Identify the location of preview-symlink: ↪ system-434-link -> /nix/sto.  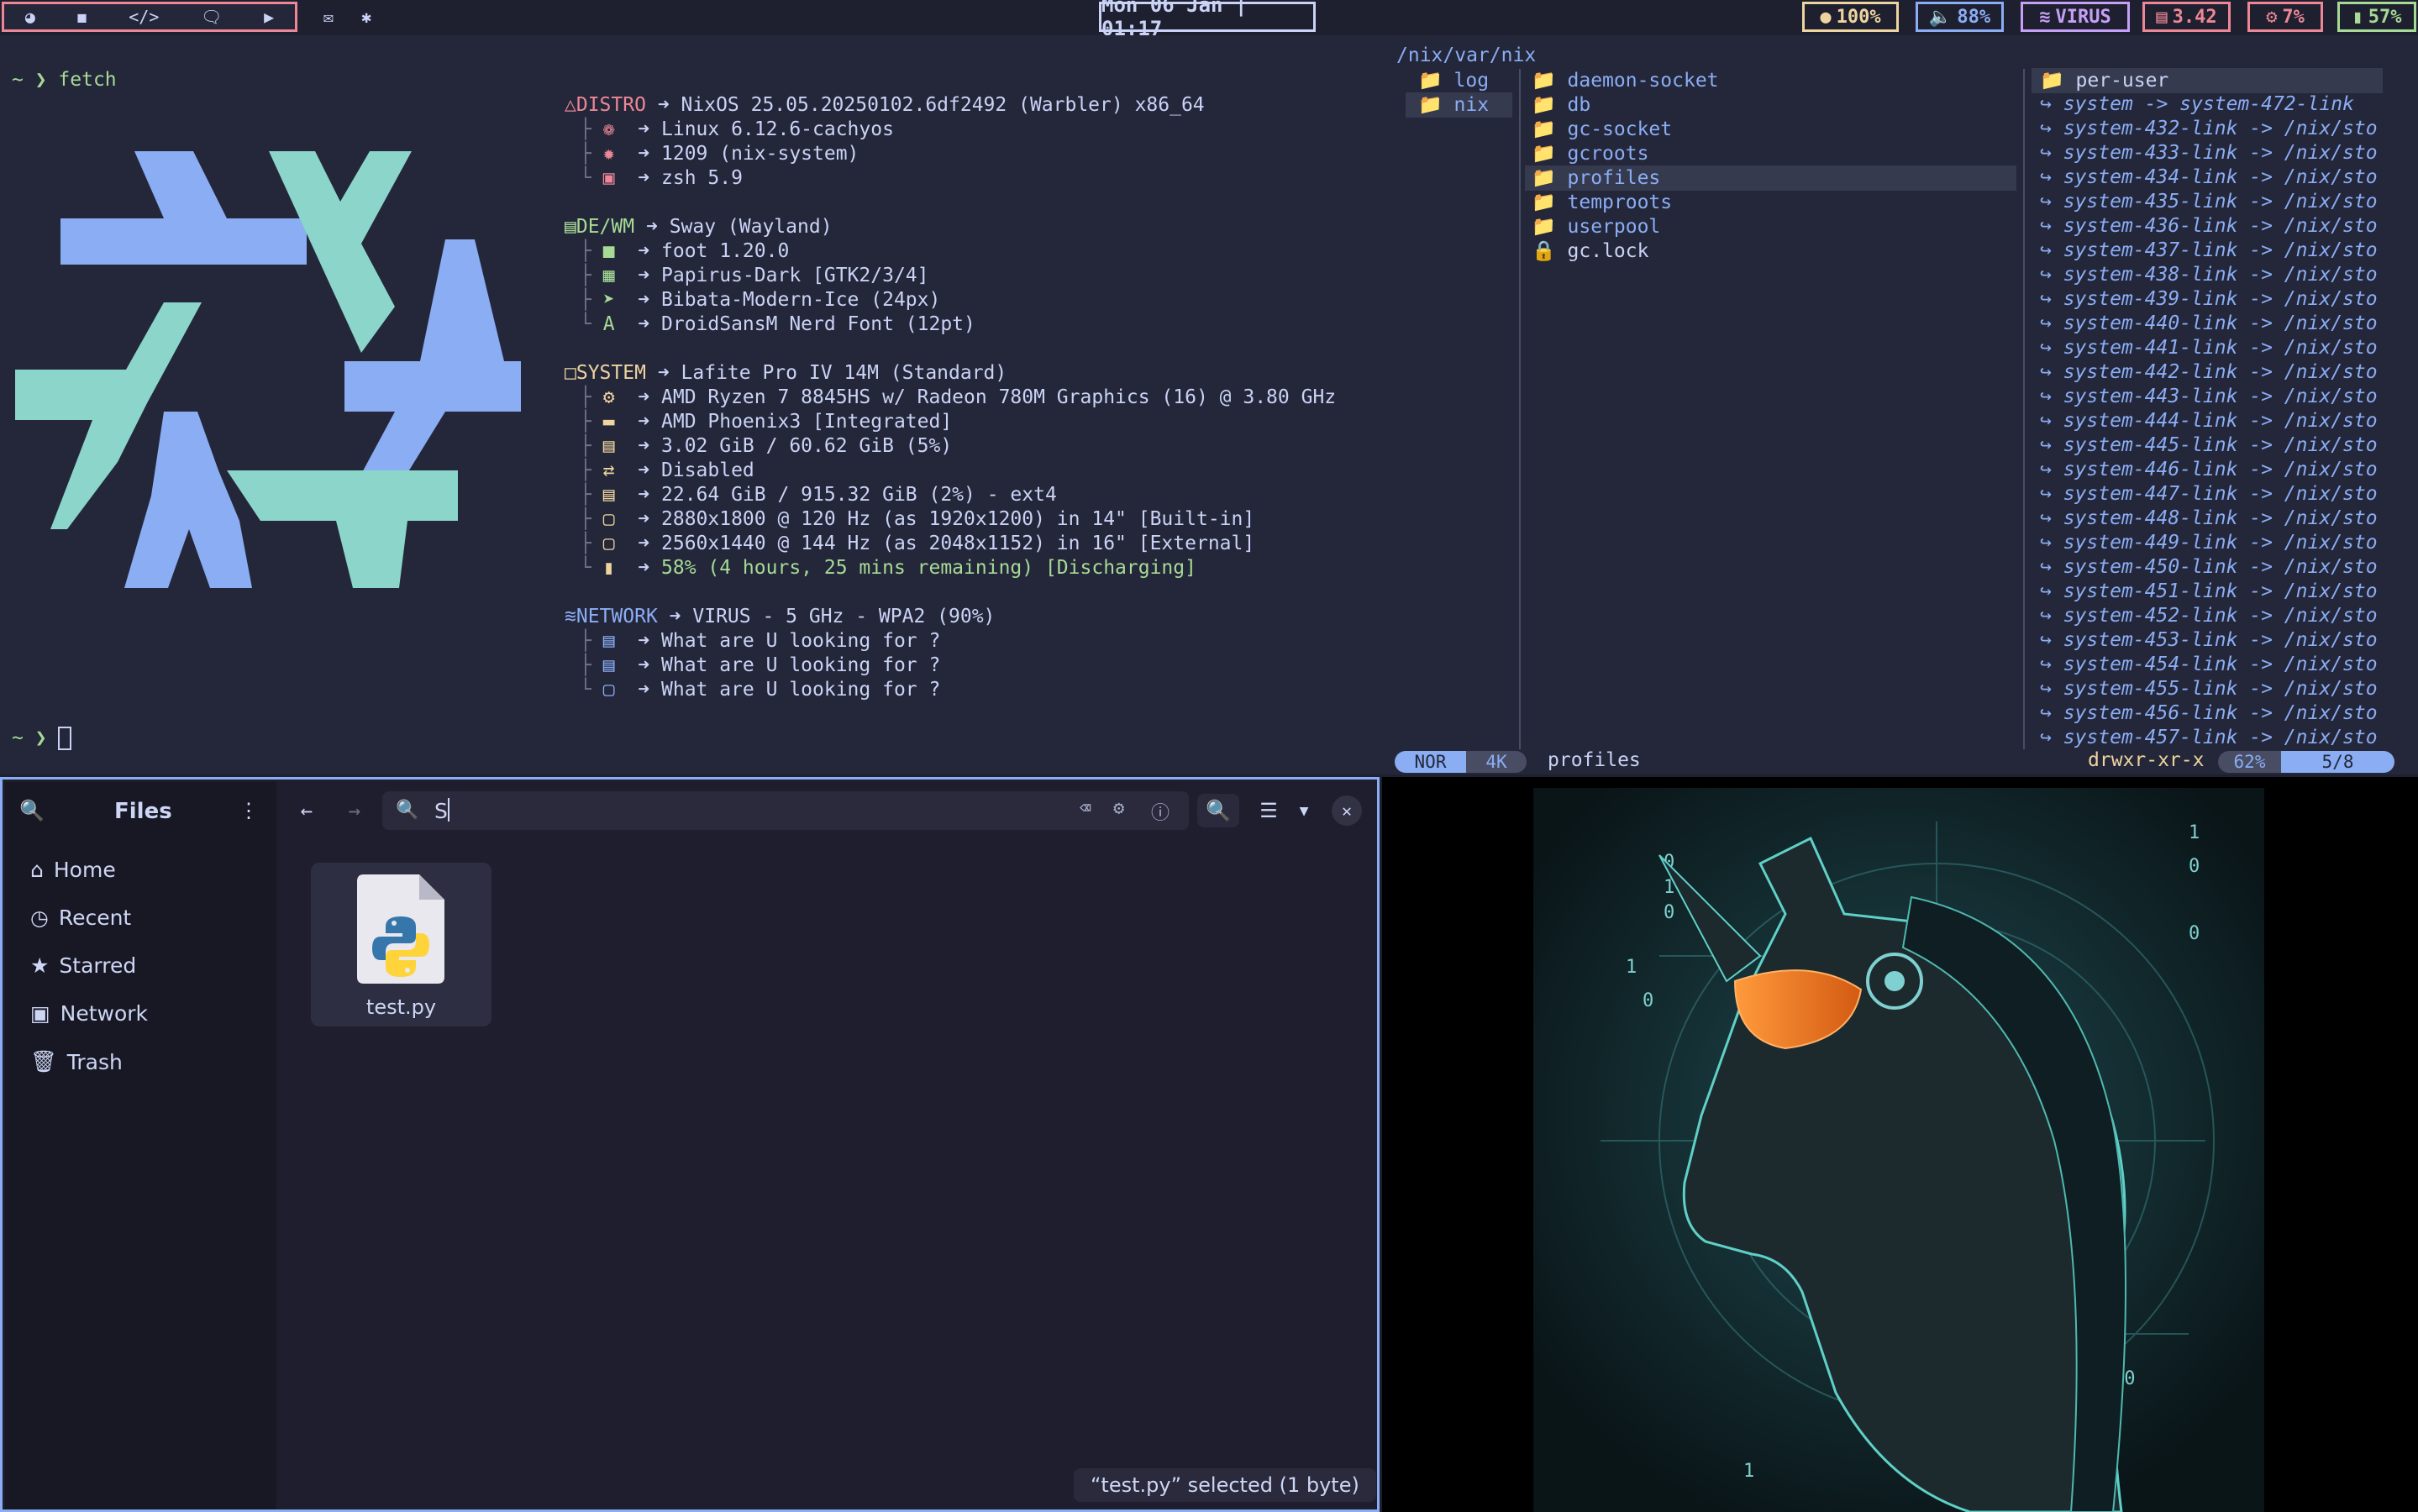
(2209, 177).